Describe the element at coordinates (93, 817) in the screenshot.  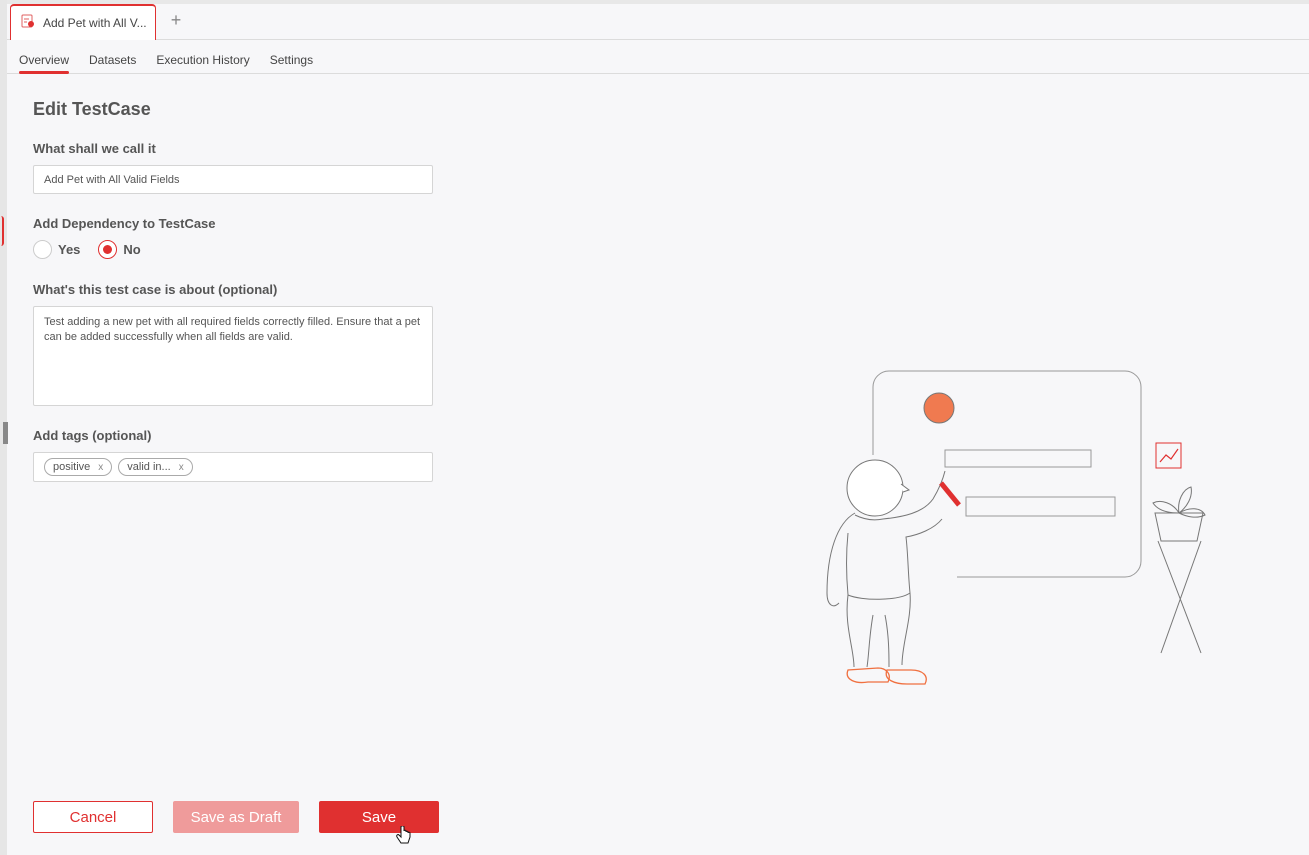
I see `cancel-button: Cancel` at that location.